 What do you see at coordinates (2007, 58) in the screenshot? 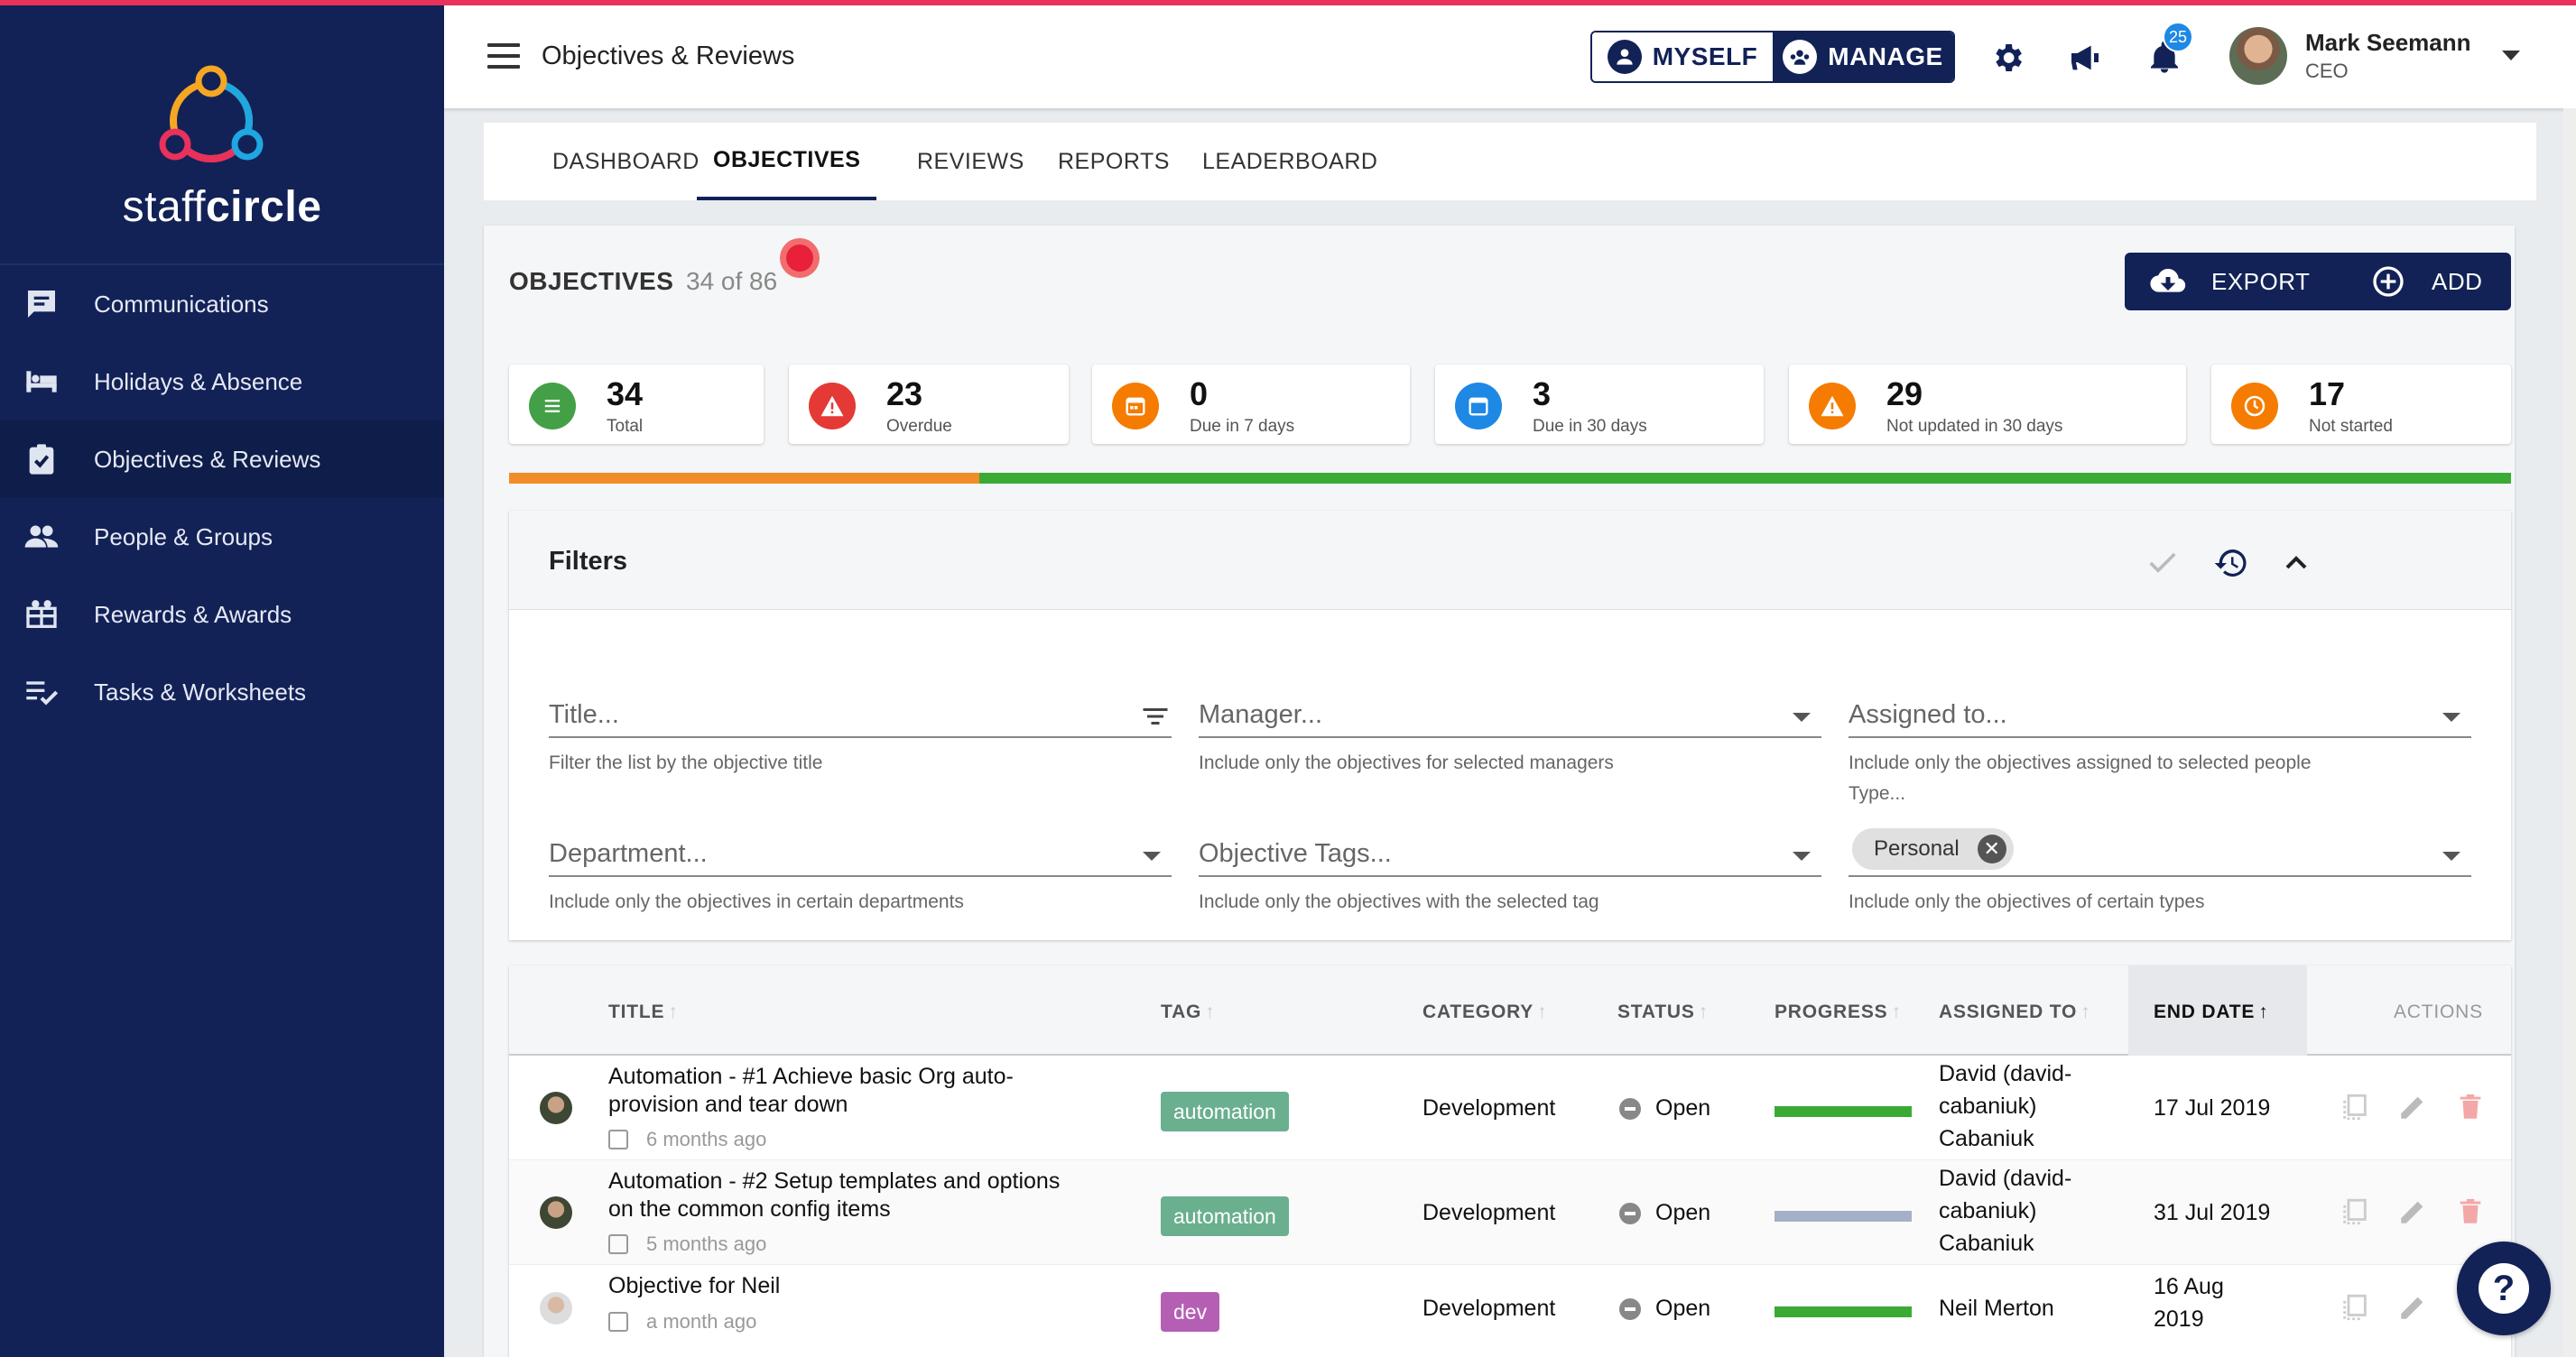
I see `gear-icon` at bounding box center [2007, 58].